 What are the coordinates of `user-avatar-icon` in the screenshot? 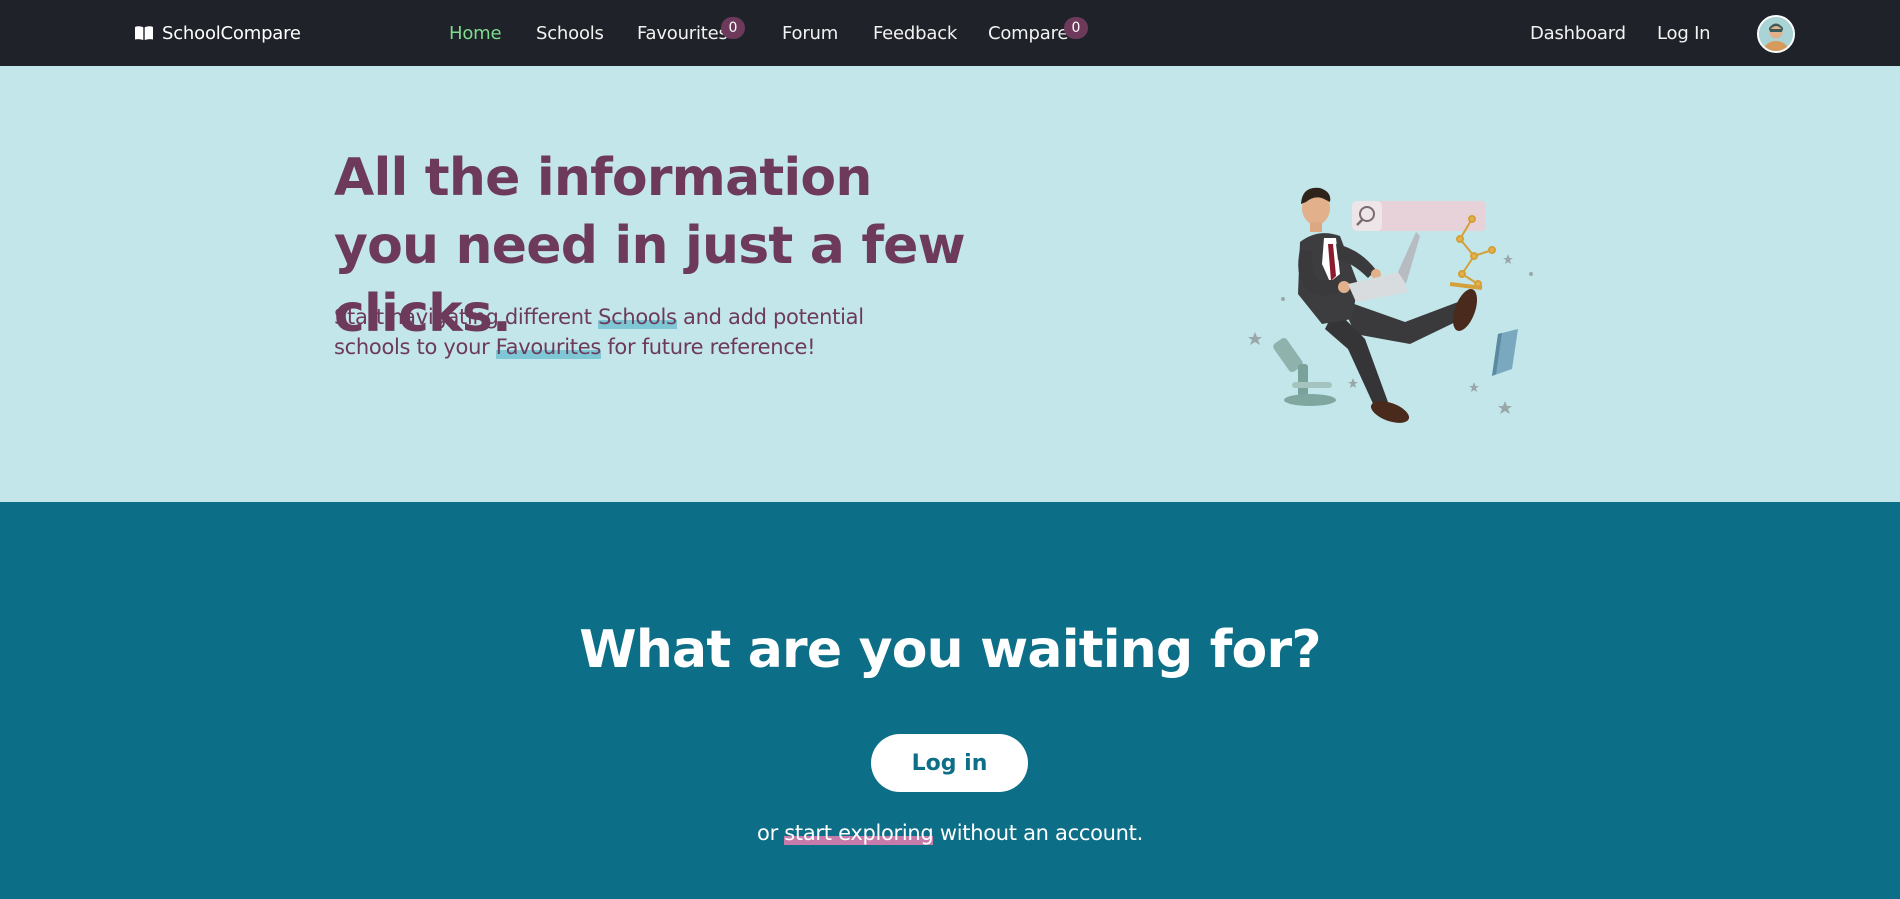 It's located at (1776, 34).